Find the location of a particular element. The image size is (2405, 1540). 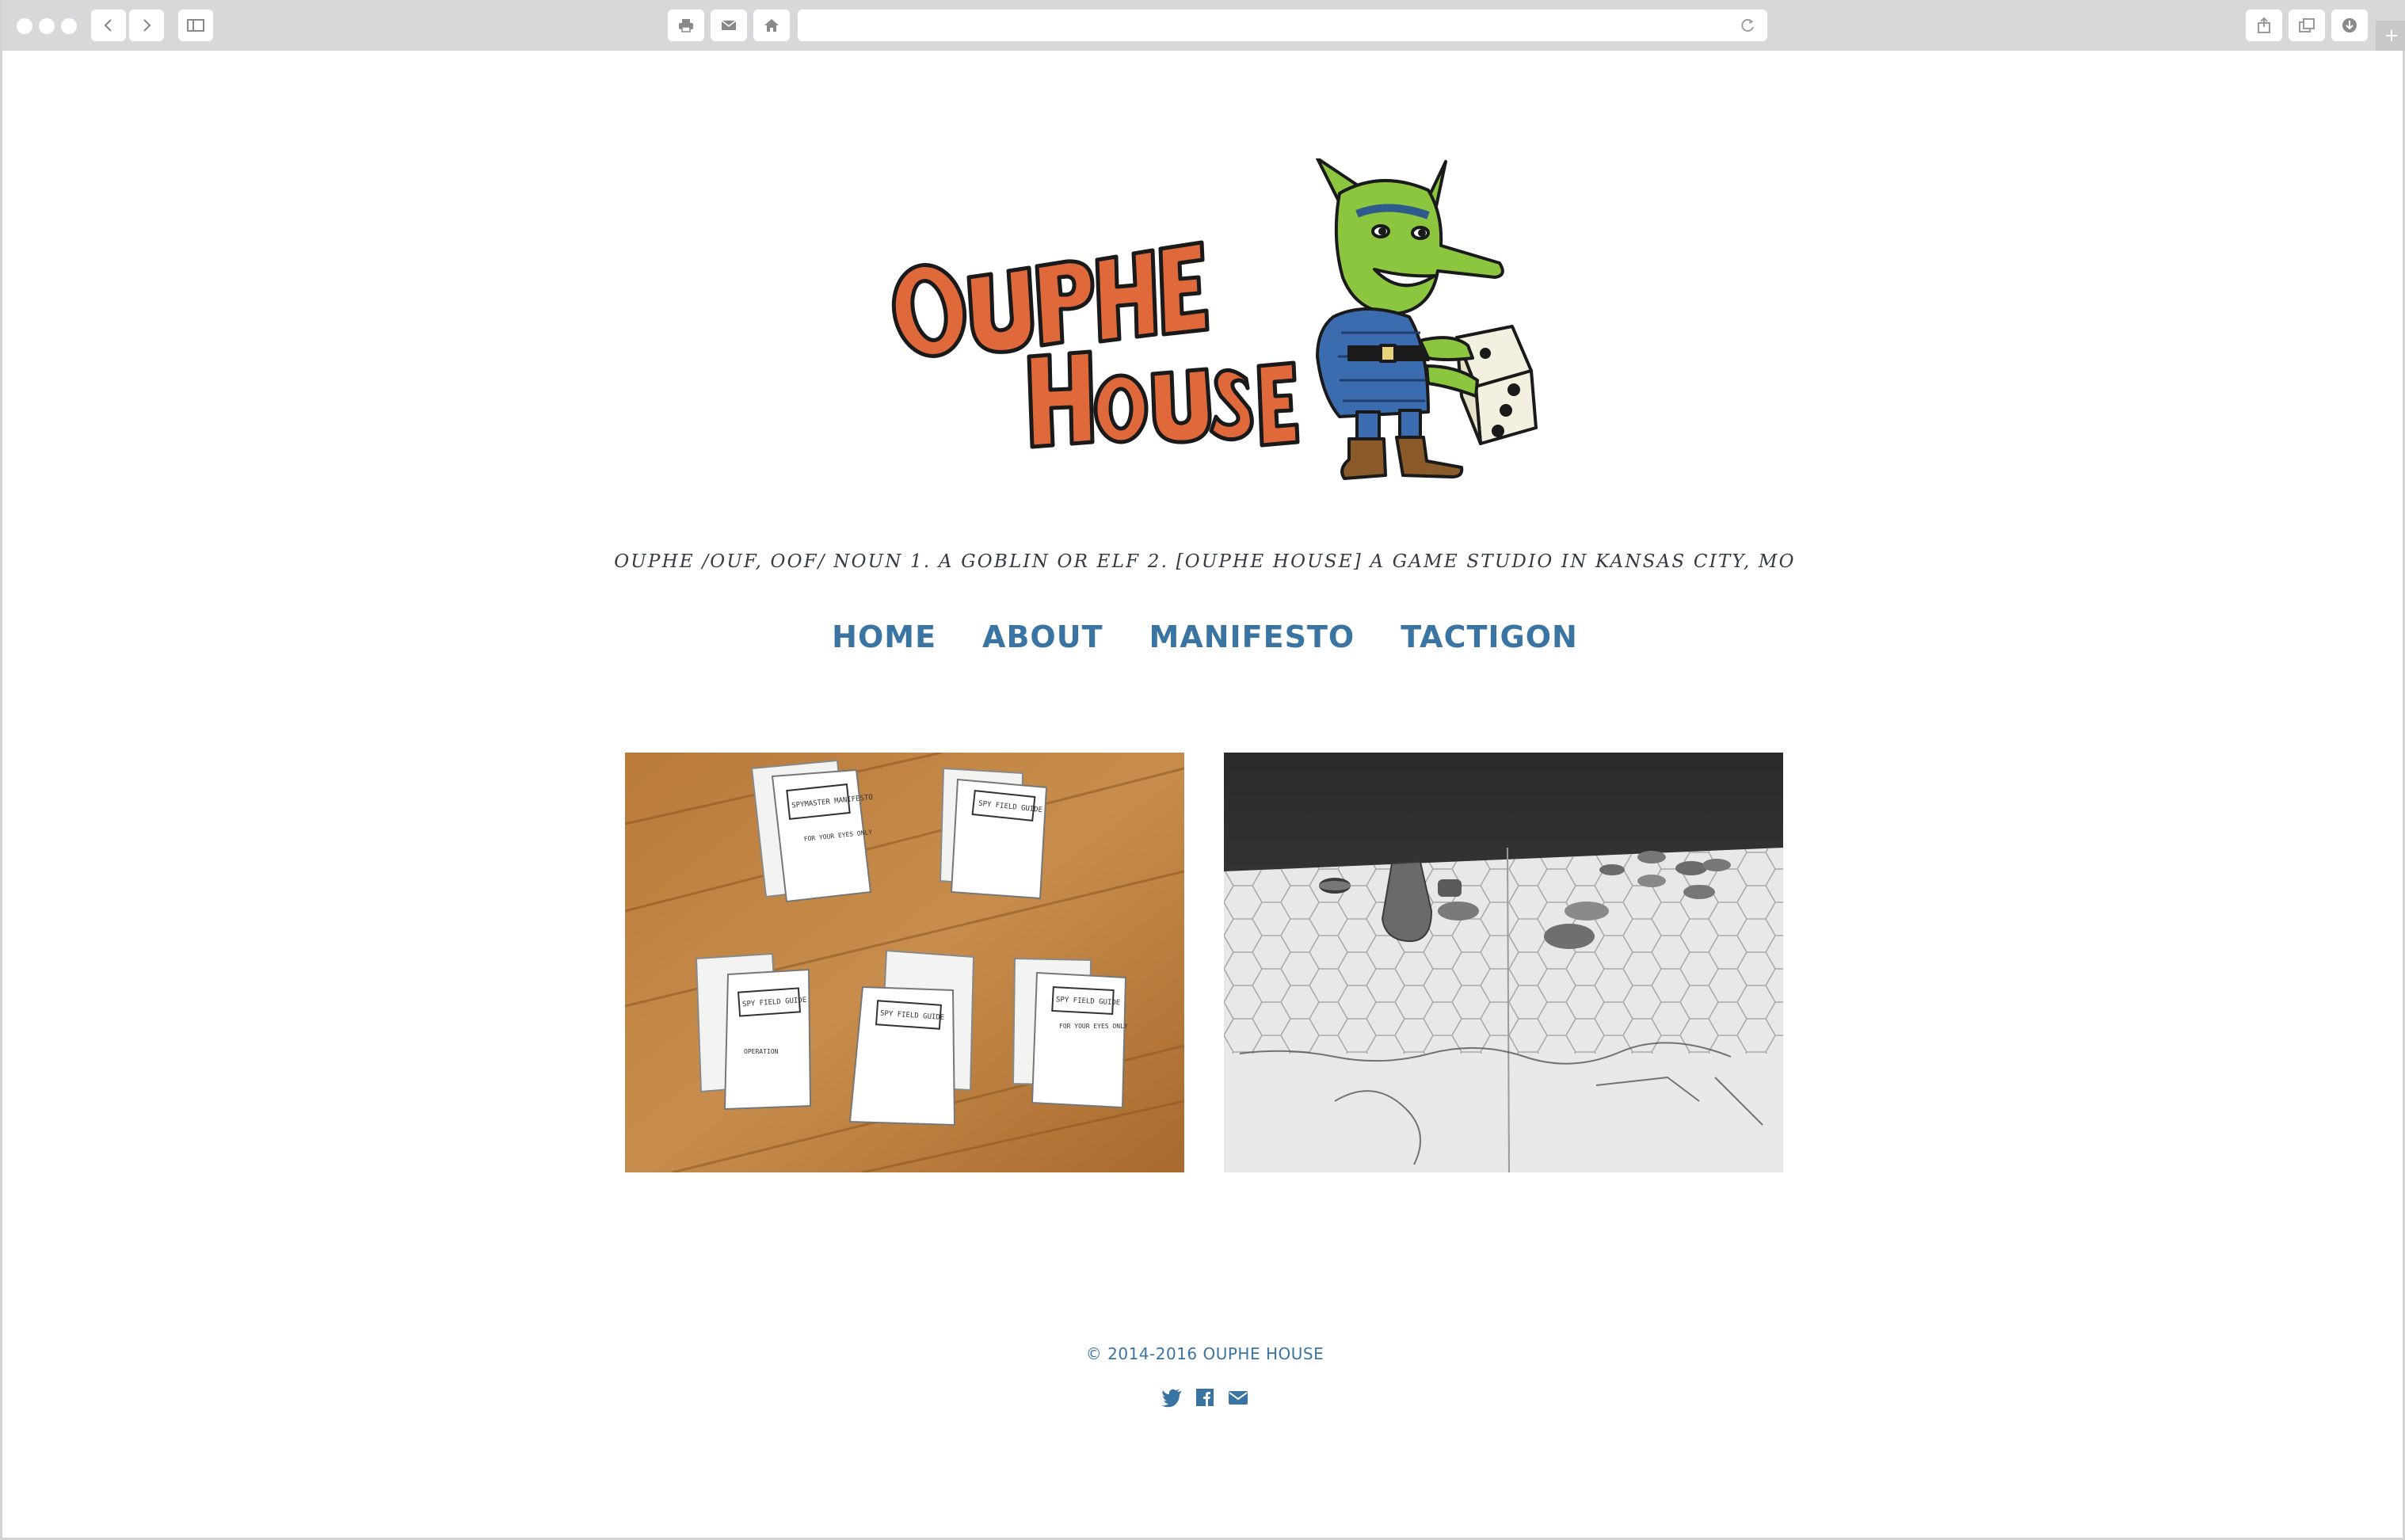

site-logo is located at coordinates (1215, 324).